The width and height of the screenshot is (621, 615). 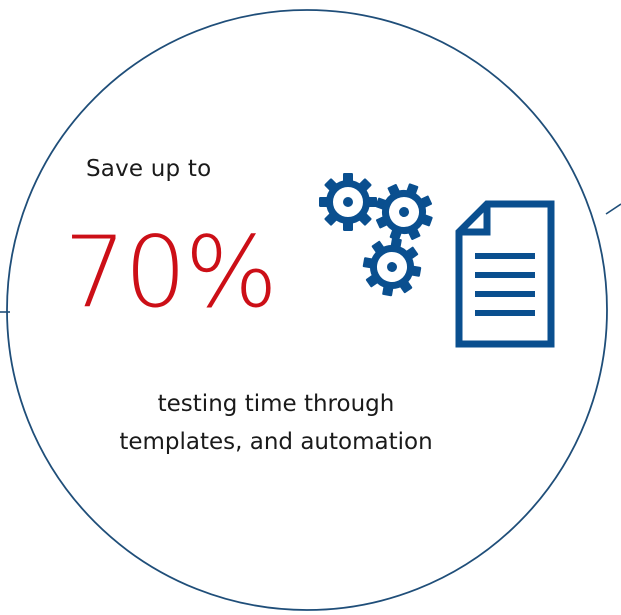 What do you see at coordinates (276, 442) in the screenshot?
I see `caption-line-2: templates, and automation` at bounding box center [276, 442].